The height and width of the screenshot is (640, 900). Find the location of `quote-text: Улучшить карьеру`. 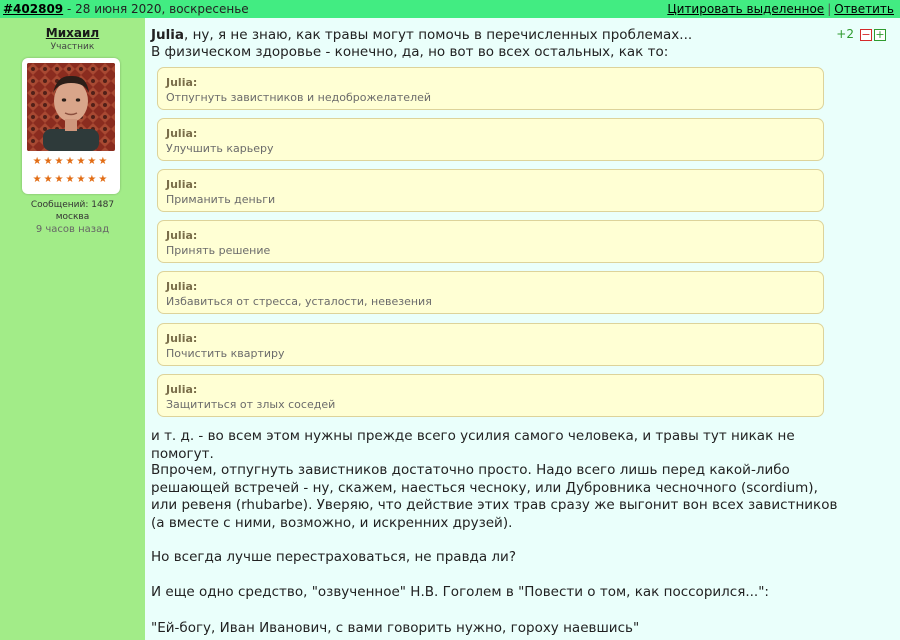

quote-text: Улучшить карьеру is located at coordinates (220, 148).